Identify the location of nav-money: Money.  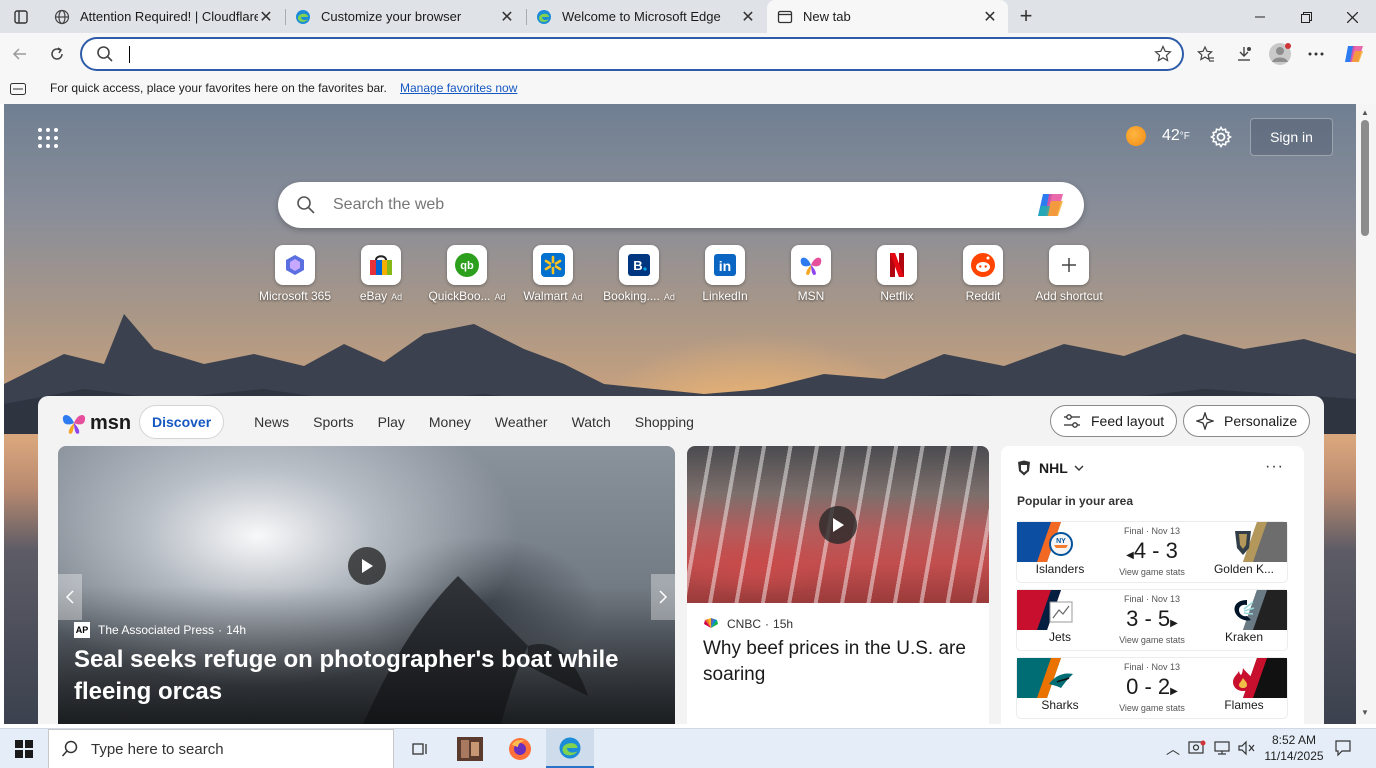
(450, 422).